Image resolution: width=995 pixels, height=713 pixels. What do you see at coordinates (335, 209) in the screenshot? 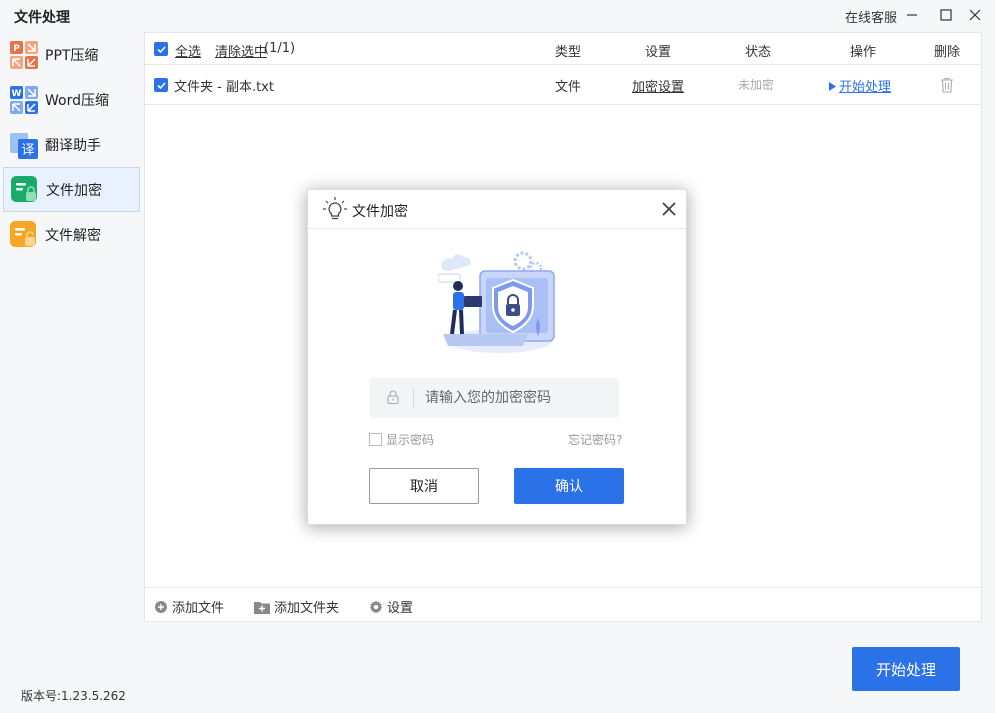
I see `lightbulb-icon` at bounding box center [335, 209].